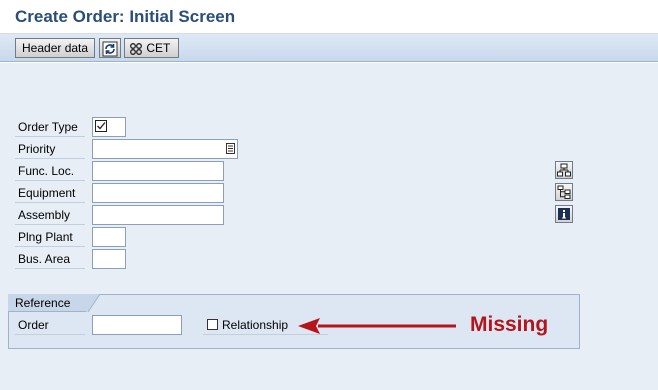 The width and height of the screenshot is (658, 390). Describe the element at coordinates (43, 303) in the screenshot. I see `reference-group-title: Reference` at that location.